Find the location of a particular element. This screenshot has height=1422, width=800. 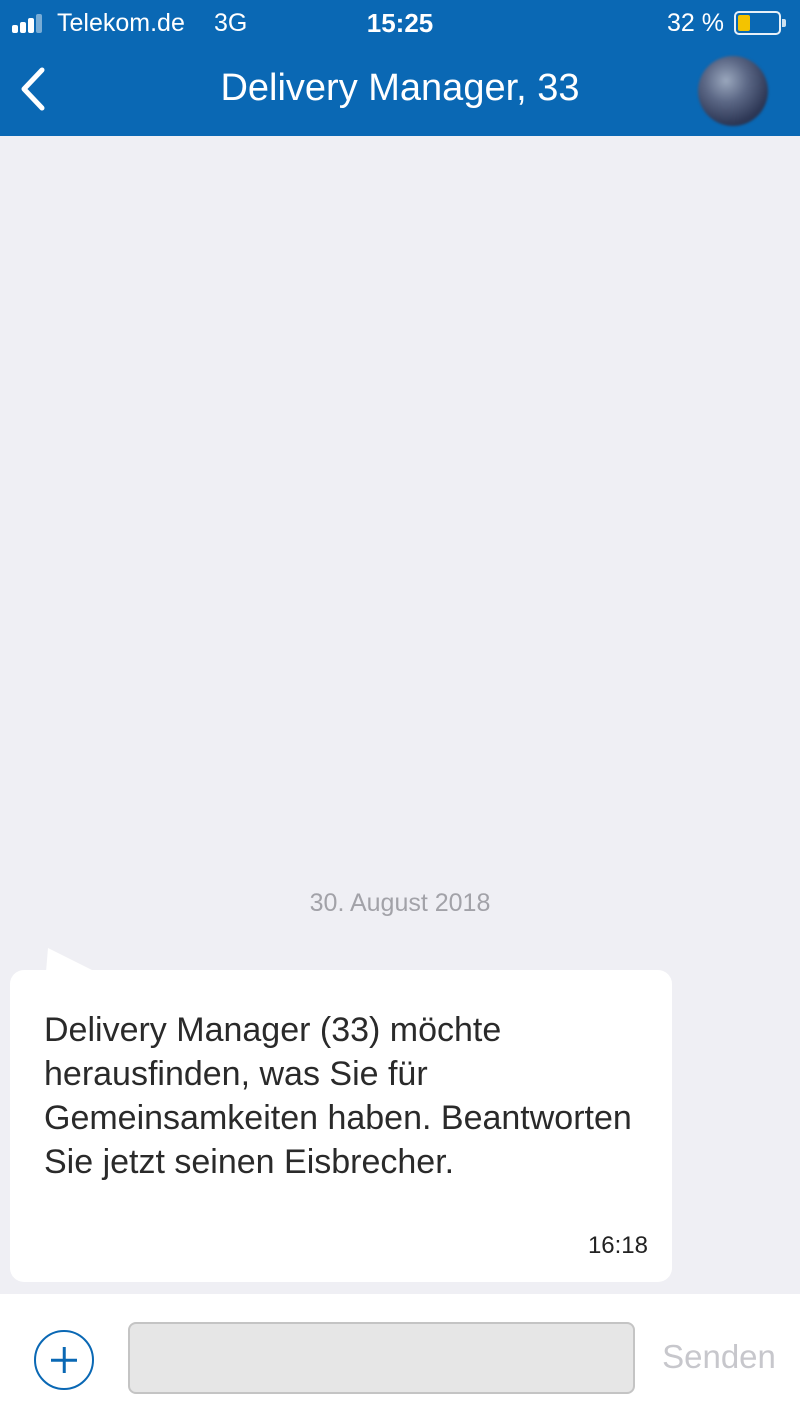

navigation-bar: Delivery Manager, 33 is located at coordinates (400, 90).